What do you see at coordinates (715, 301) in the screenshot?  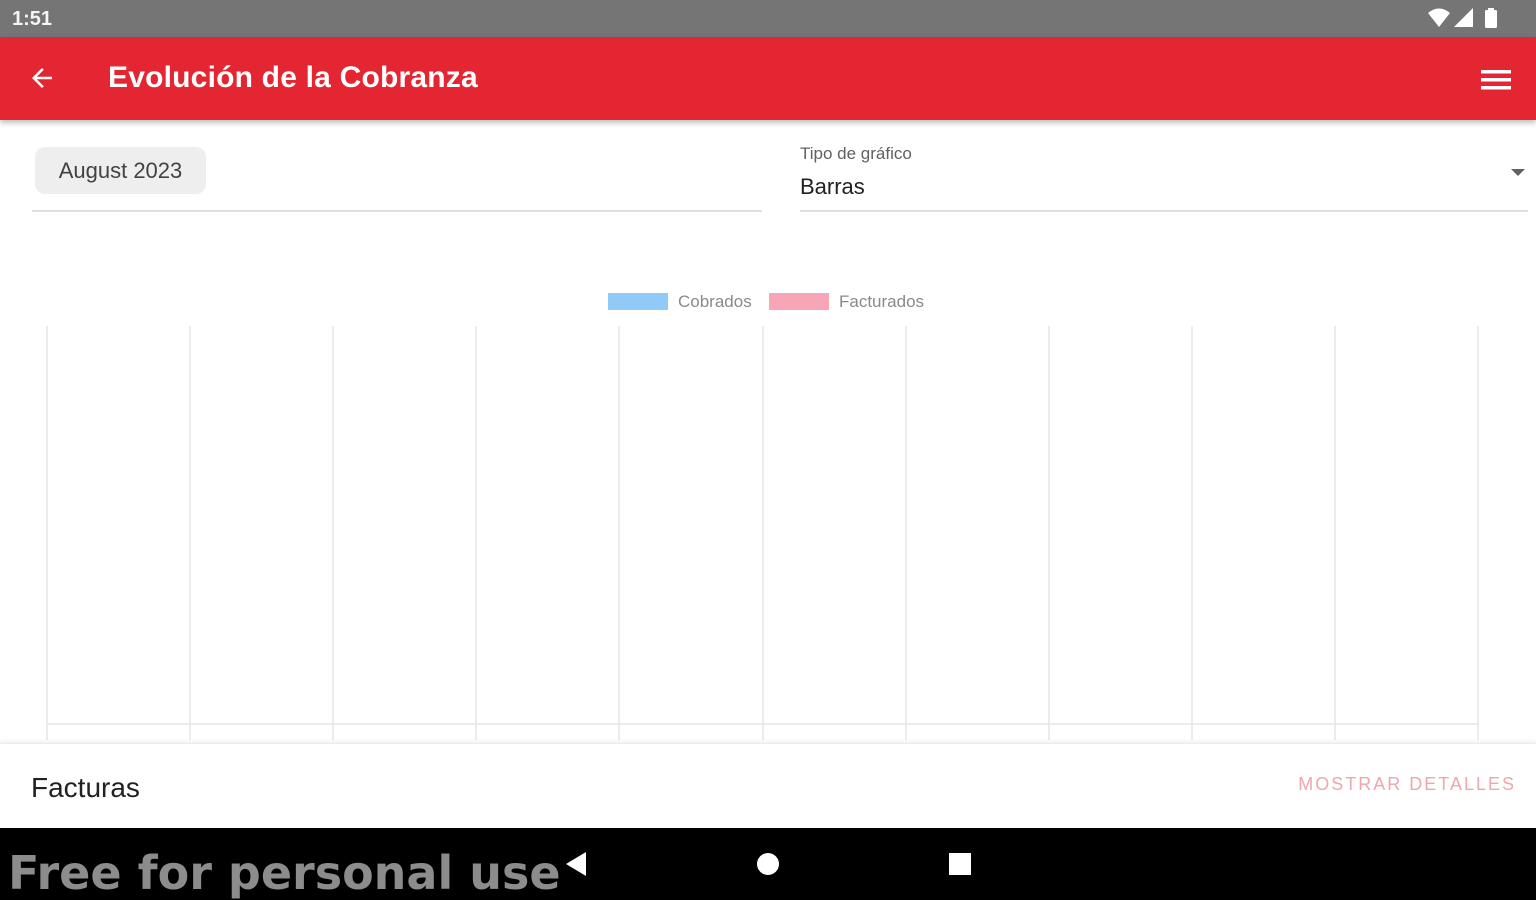 I see `legend-label-cobrados: Cobrados` at bounding box center [715, 301].